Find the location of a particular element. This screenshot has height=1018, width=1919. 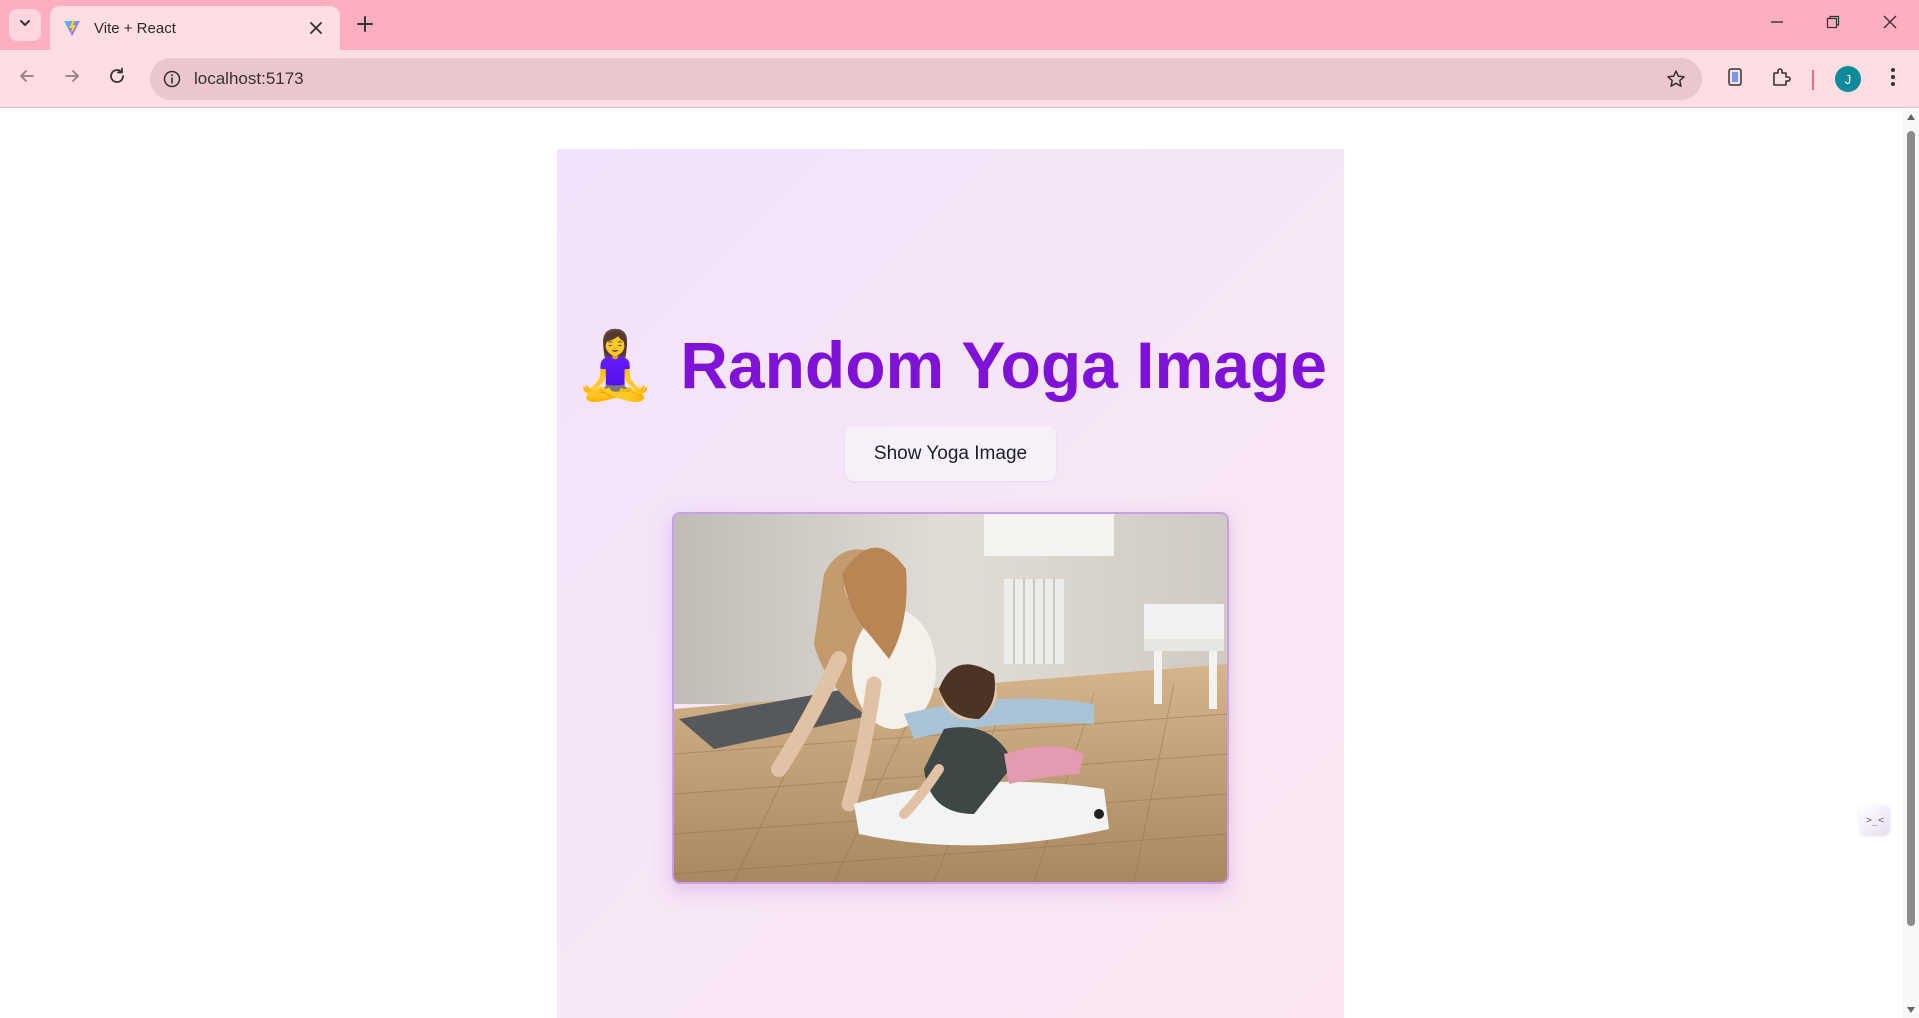

browser-tab: Vite + React is located at coordinates (195, 28).